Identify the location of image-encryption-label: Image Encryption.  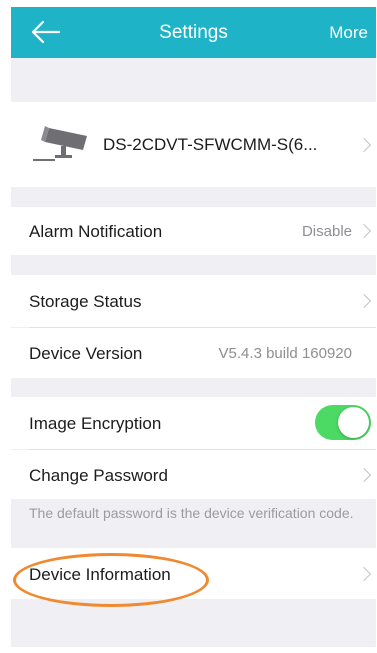
(95, 423).